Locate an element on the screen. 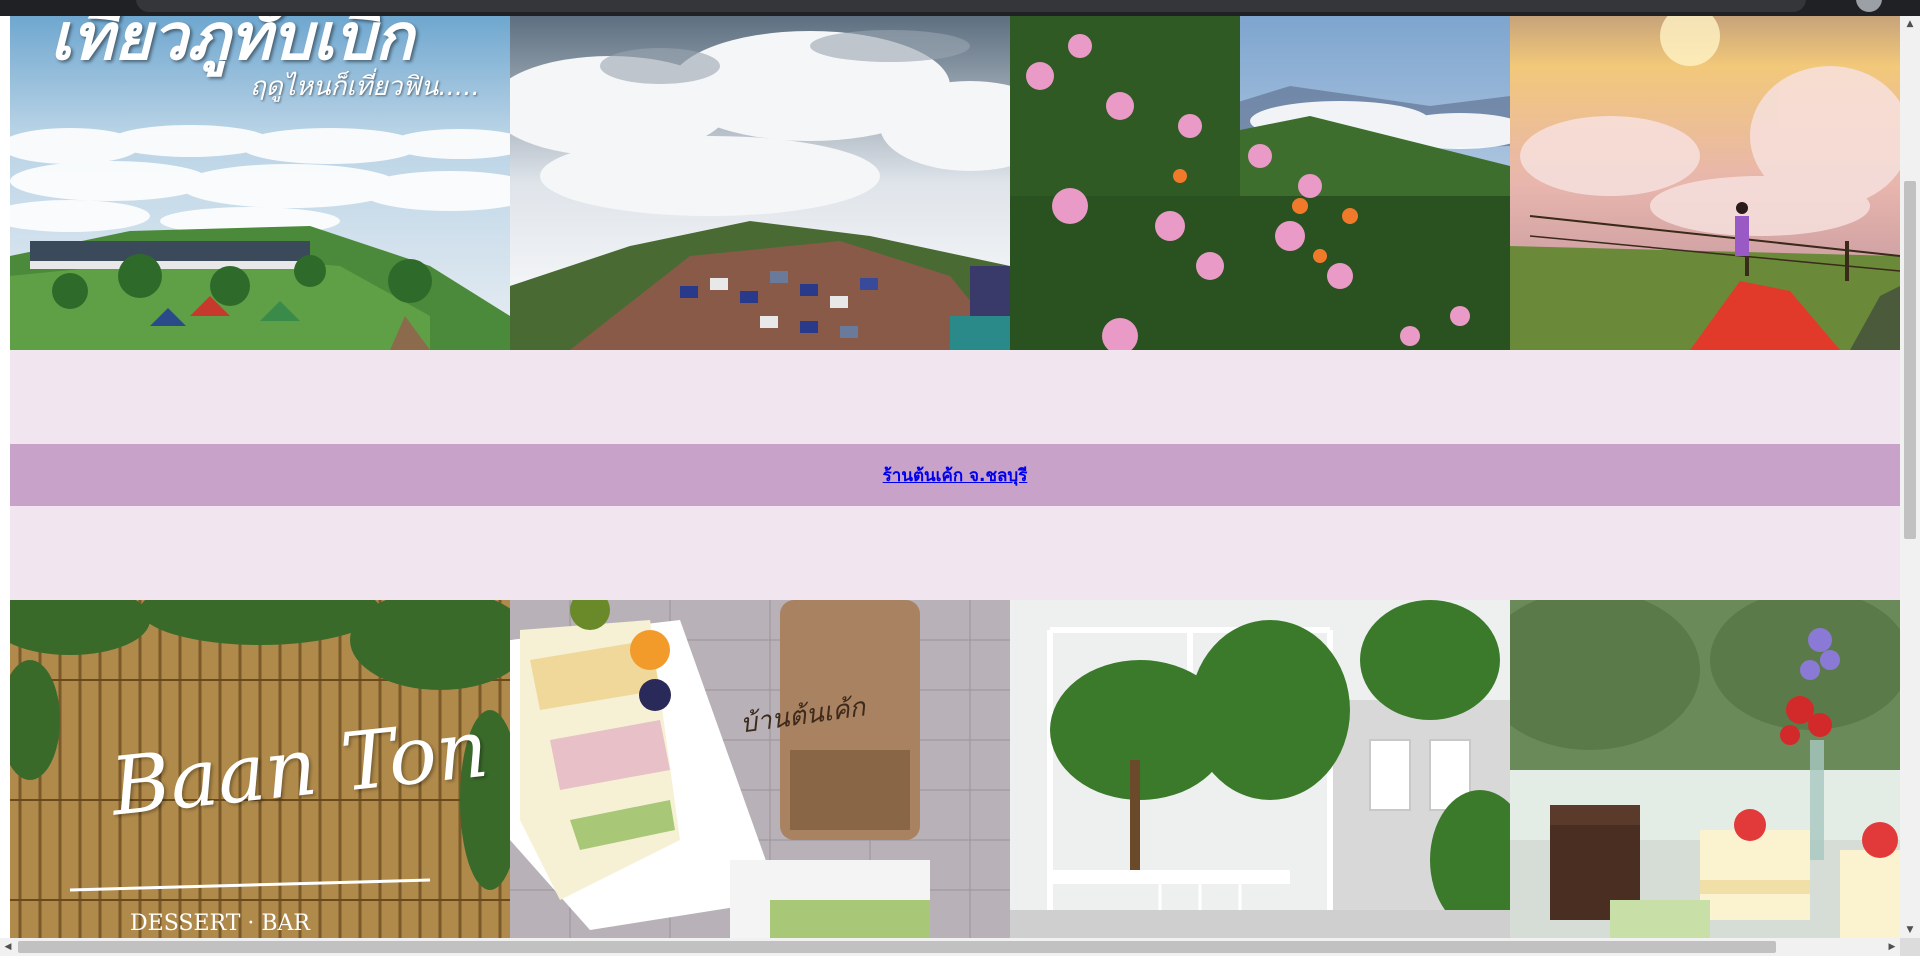 This screenshot has width=1920, height=956. scrollbar-corner is located at coordinates (1910, 947).